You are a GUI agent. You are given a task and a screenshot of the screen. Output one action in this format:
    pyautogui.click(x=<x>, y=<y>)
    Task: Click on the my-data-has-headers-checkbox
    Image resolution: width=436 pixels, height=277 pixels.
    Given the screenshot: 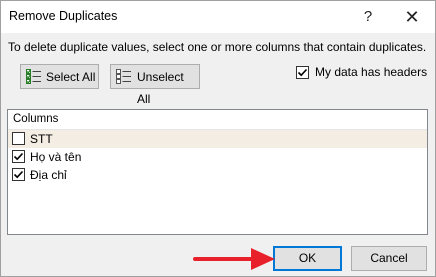 What is the action you would take?
    pyautogui.click(x=302, y=72)
    